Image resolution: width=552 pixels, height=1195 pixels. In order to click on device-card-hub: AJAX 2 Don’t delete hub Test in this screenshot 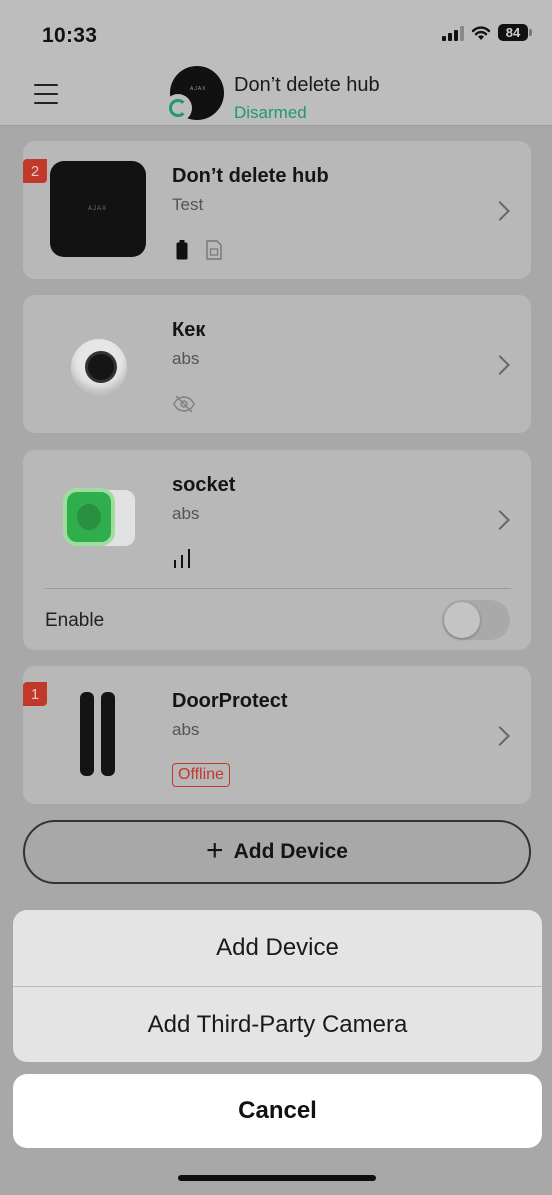, I will do `click(277, 210)`.